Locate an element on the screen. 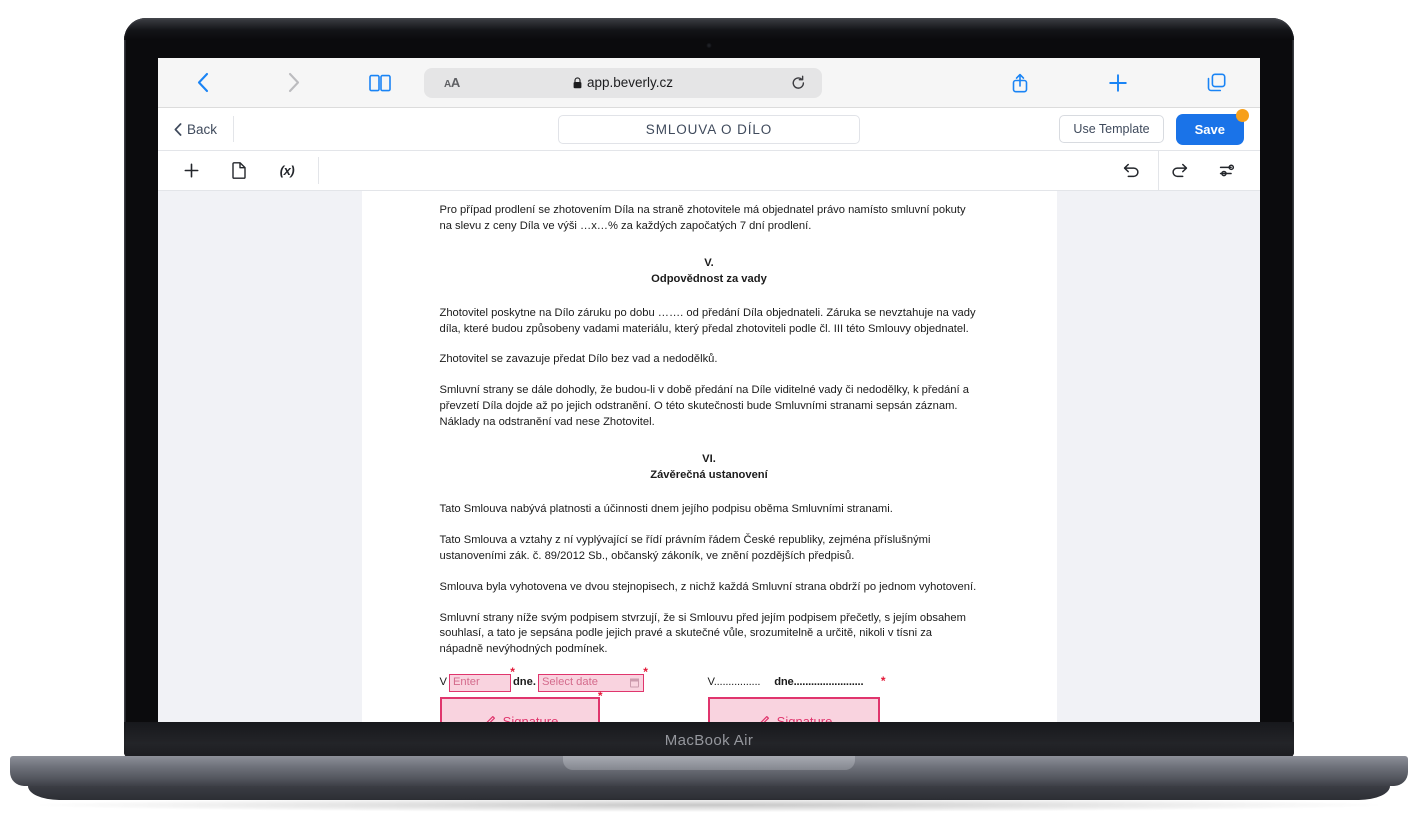 The height and width of the screenshot is (836, 1418). redo-button is located at coordinates (1179, 171).